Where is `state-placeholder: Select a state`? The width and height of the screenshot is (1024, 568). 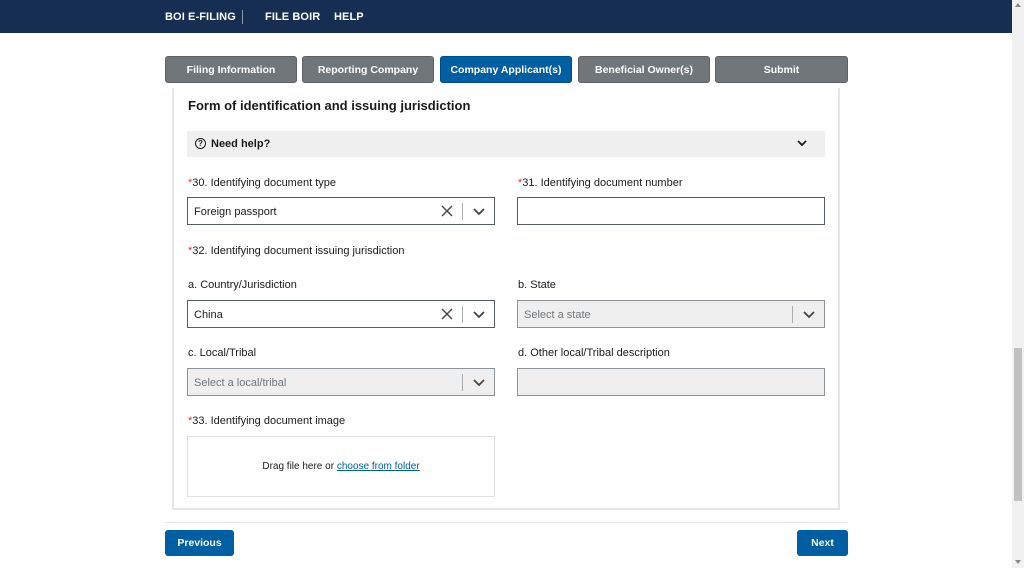
state-placeholder: Select a state is located at coordinates (557, 315).